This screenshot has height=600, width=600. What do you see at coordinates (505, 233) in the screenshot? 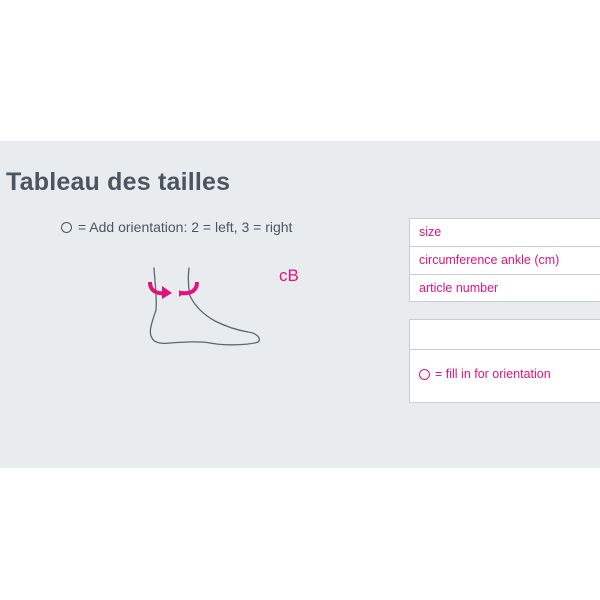
I see `size-row-label: size` at bounding box center [505, 233].